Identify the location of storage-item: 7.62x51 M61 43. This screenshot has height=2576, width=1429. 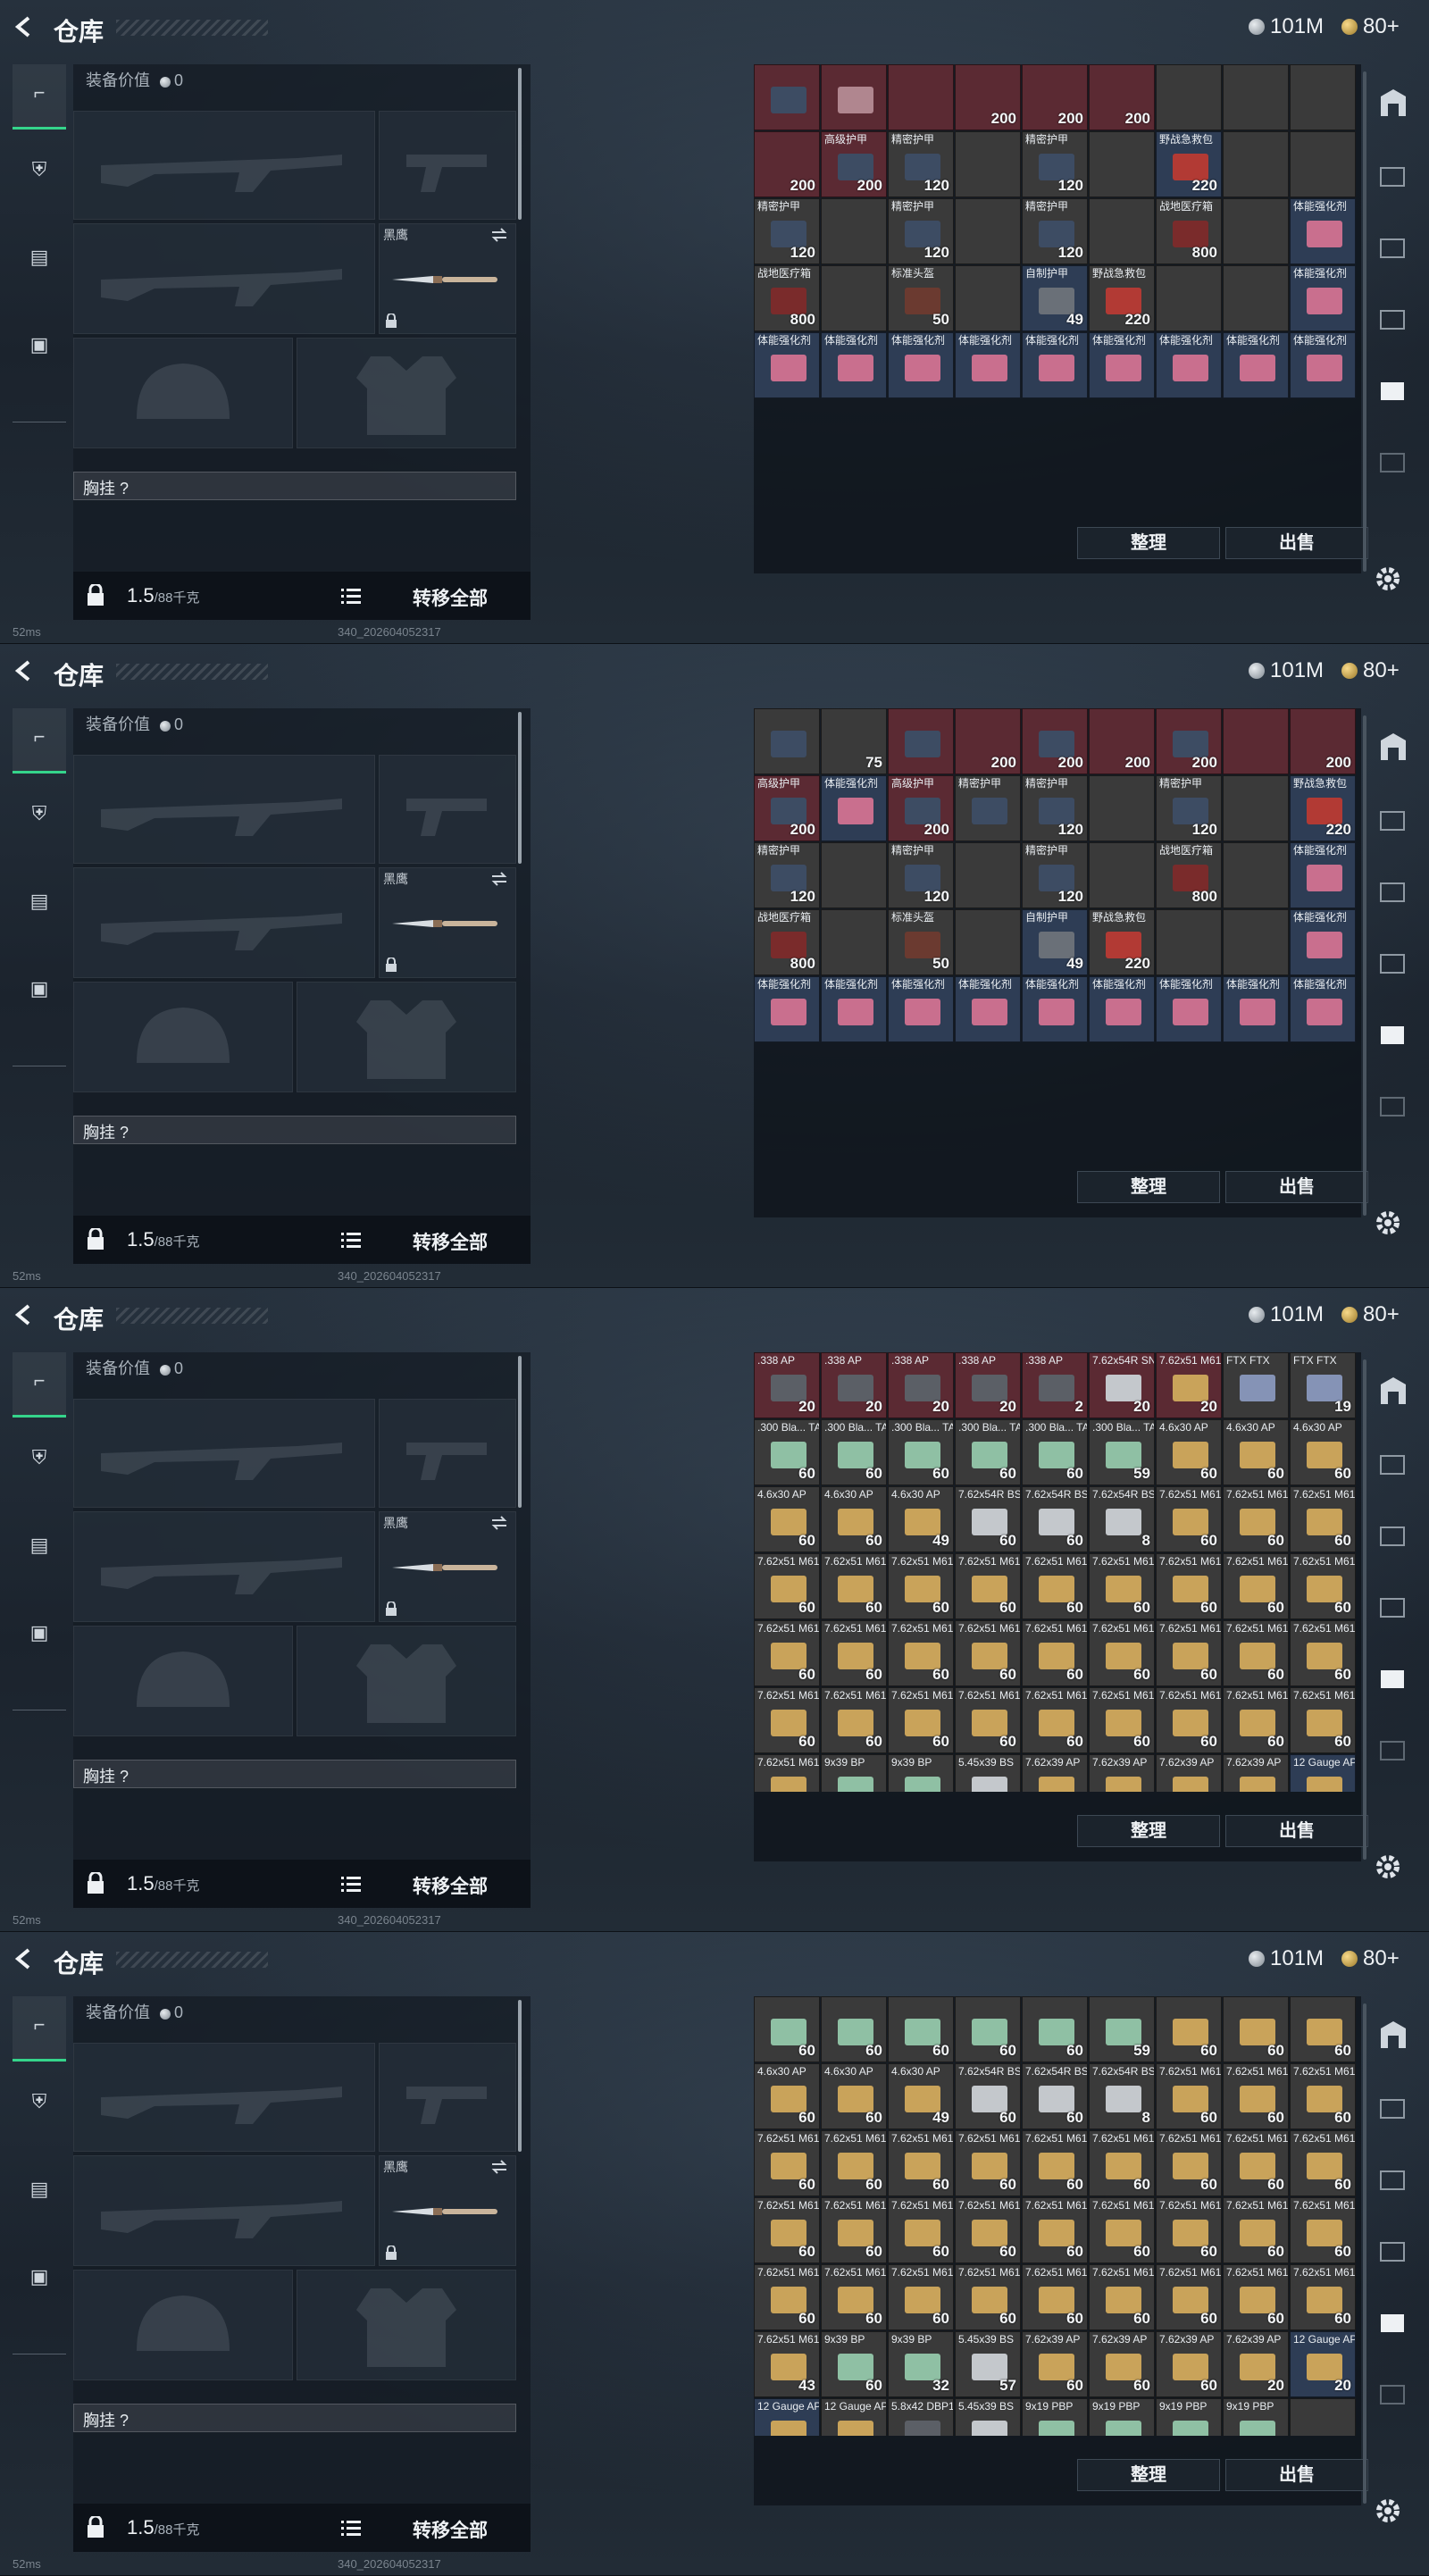
(787, 2364).